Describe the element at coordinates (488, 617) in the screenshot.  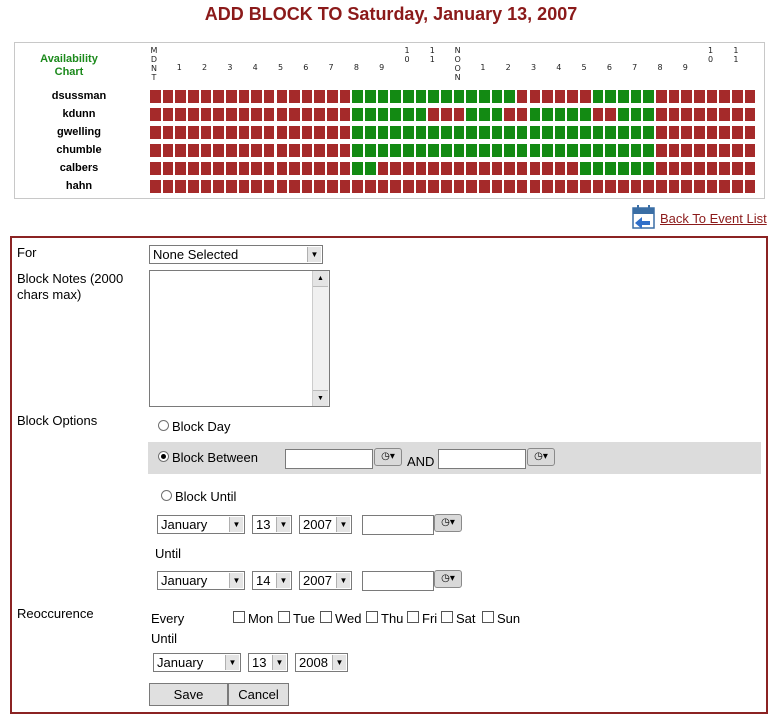
I see `checkbox-sun` at that location.